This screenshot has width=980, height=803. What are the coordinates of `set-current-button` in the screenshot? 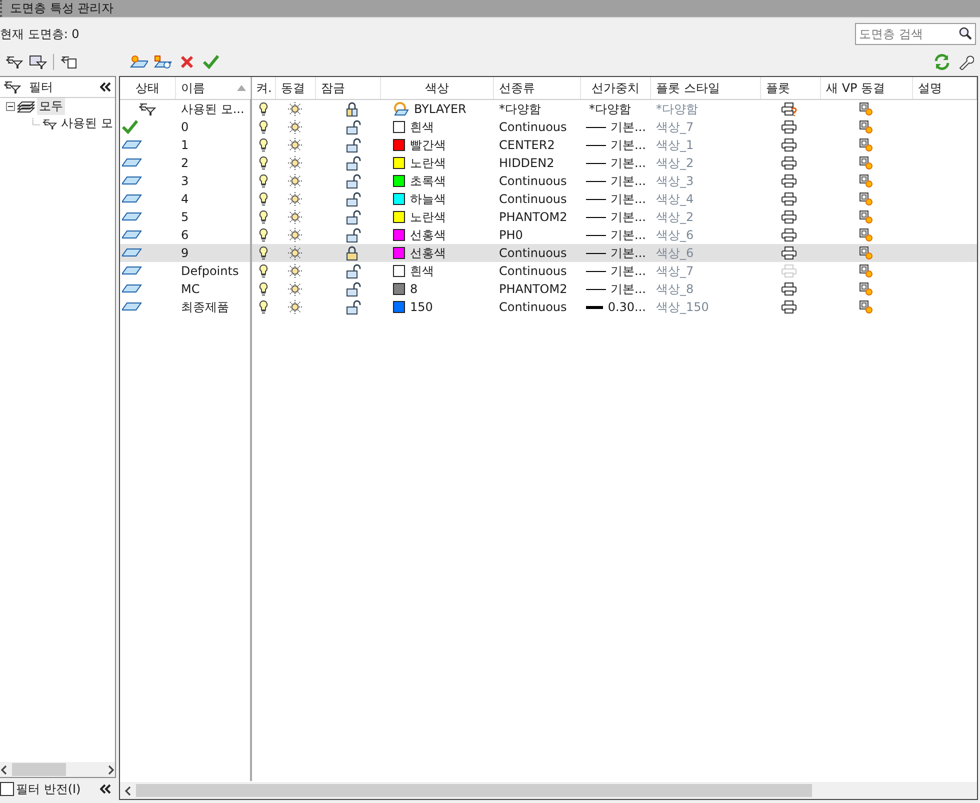 It's located at (211, 62).